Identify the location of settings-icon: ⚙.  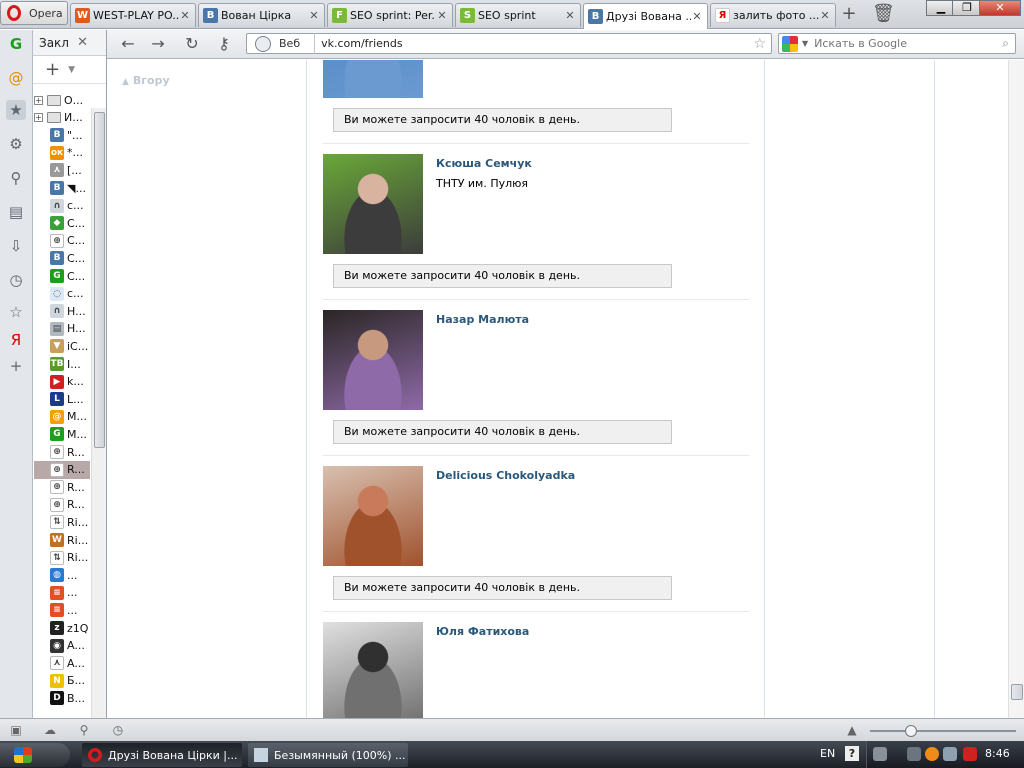
(16, 144).